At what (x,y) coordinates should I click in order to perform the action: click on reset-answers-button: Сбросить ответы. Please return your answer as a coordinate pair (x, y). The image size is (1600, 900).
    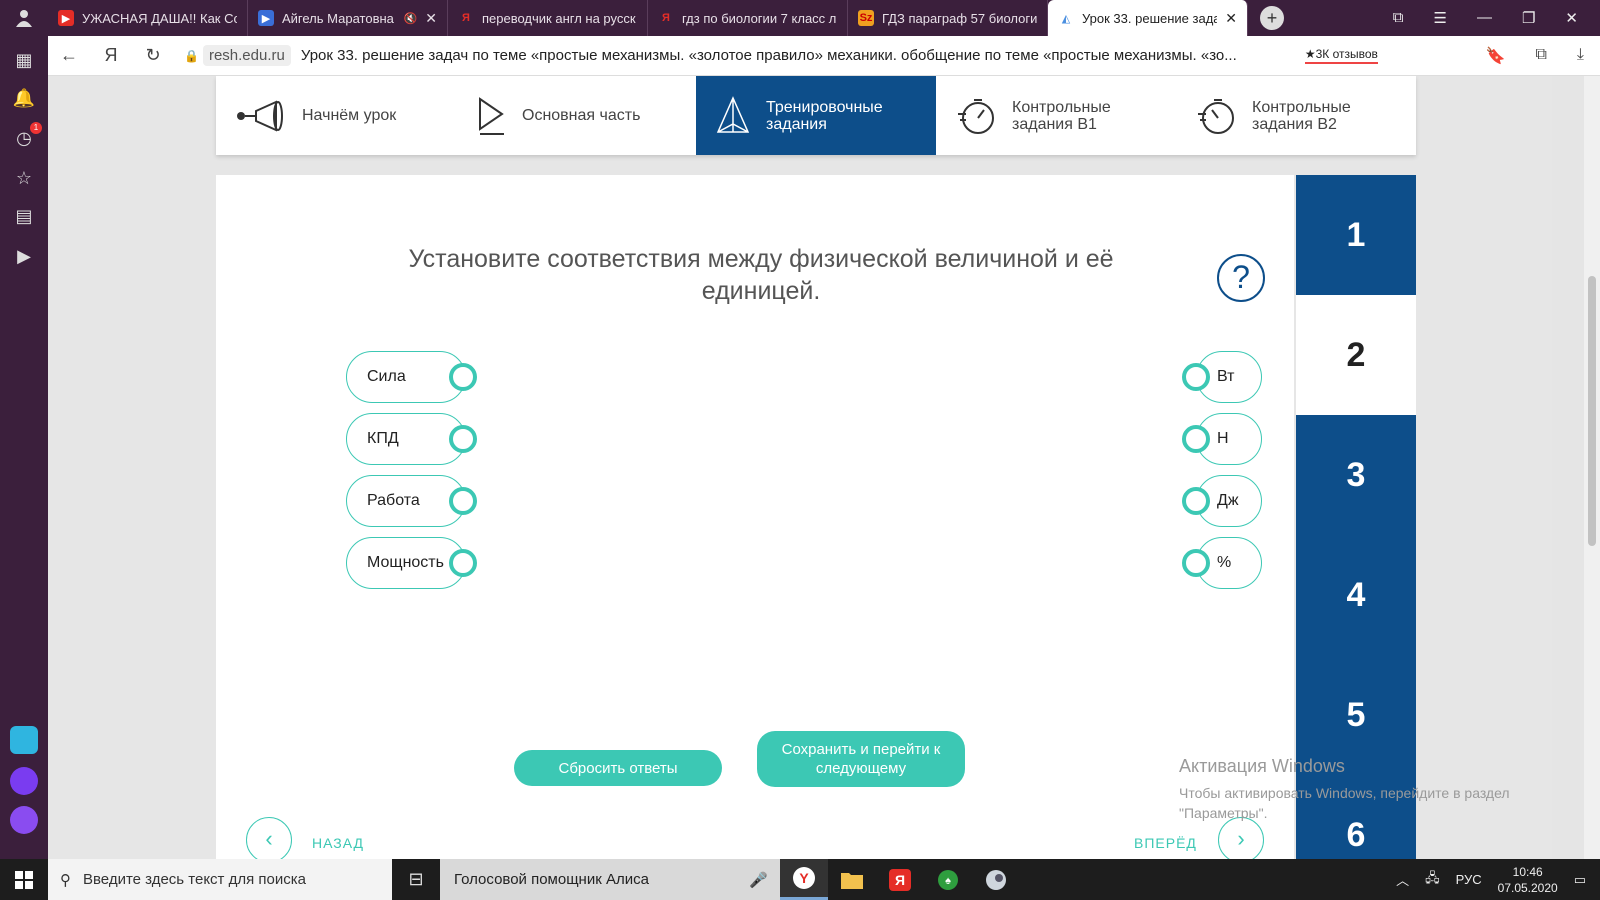
    Looking at the image, I should click on (618, 768).